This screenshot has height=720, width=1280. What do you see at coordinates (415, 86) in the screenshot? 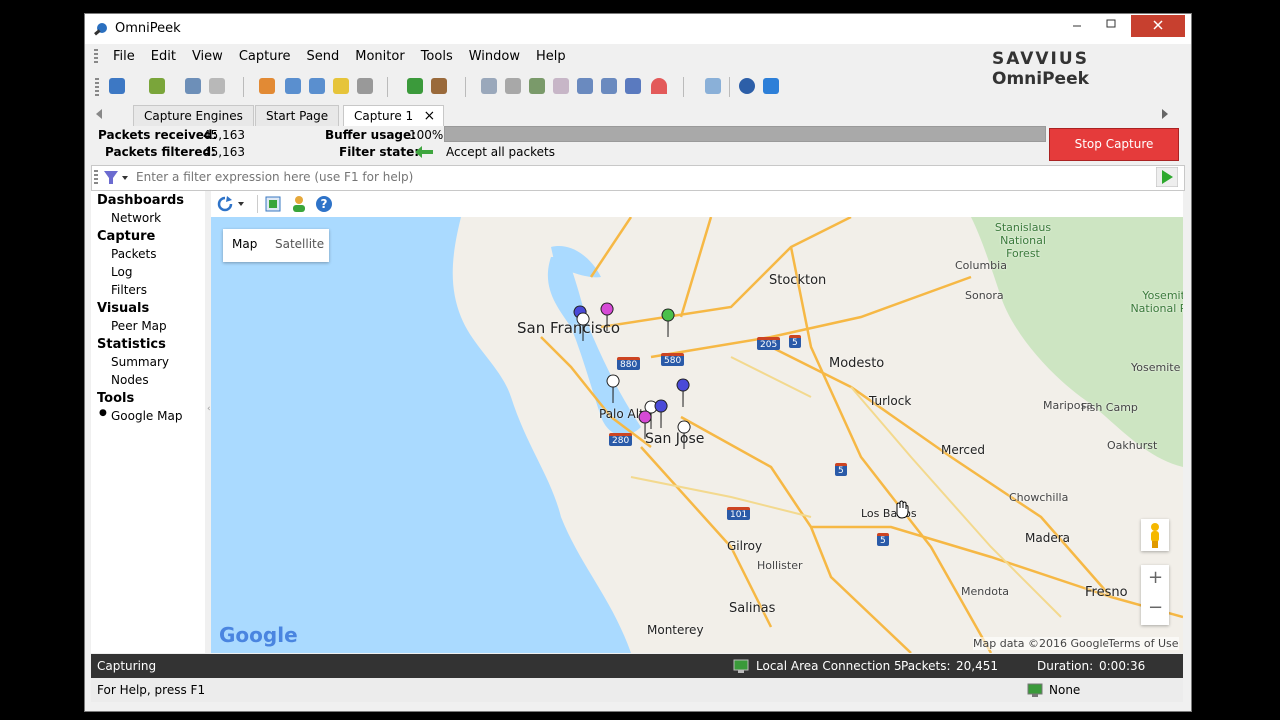
I see `start-capture-icon` at bounding box center [415, 86].